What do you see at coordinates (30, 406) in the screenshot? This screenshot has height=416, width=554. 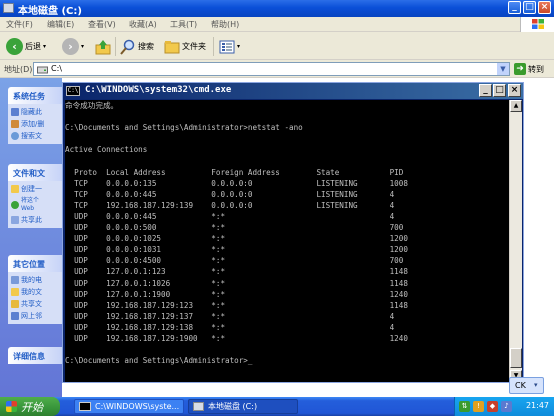 I see `start-button: 开始` at bounding box center [30, 406].